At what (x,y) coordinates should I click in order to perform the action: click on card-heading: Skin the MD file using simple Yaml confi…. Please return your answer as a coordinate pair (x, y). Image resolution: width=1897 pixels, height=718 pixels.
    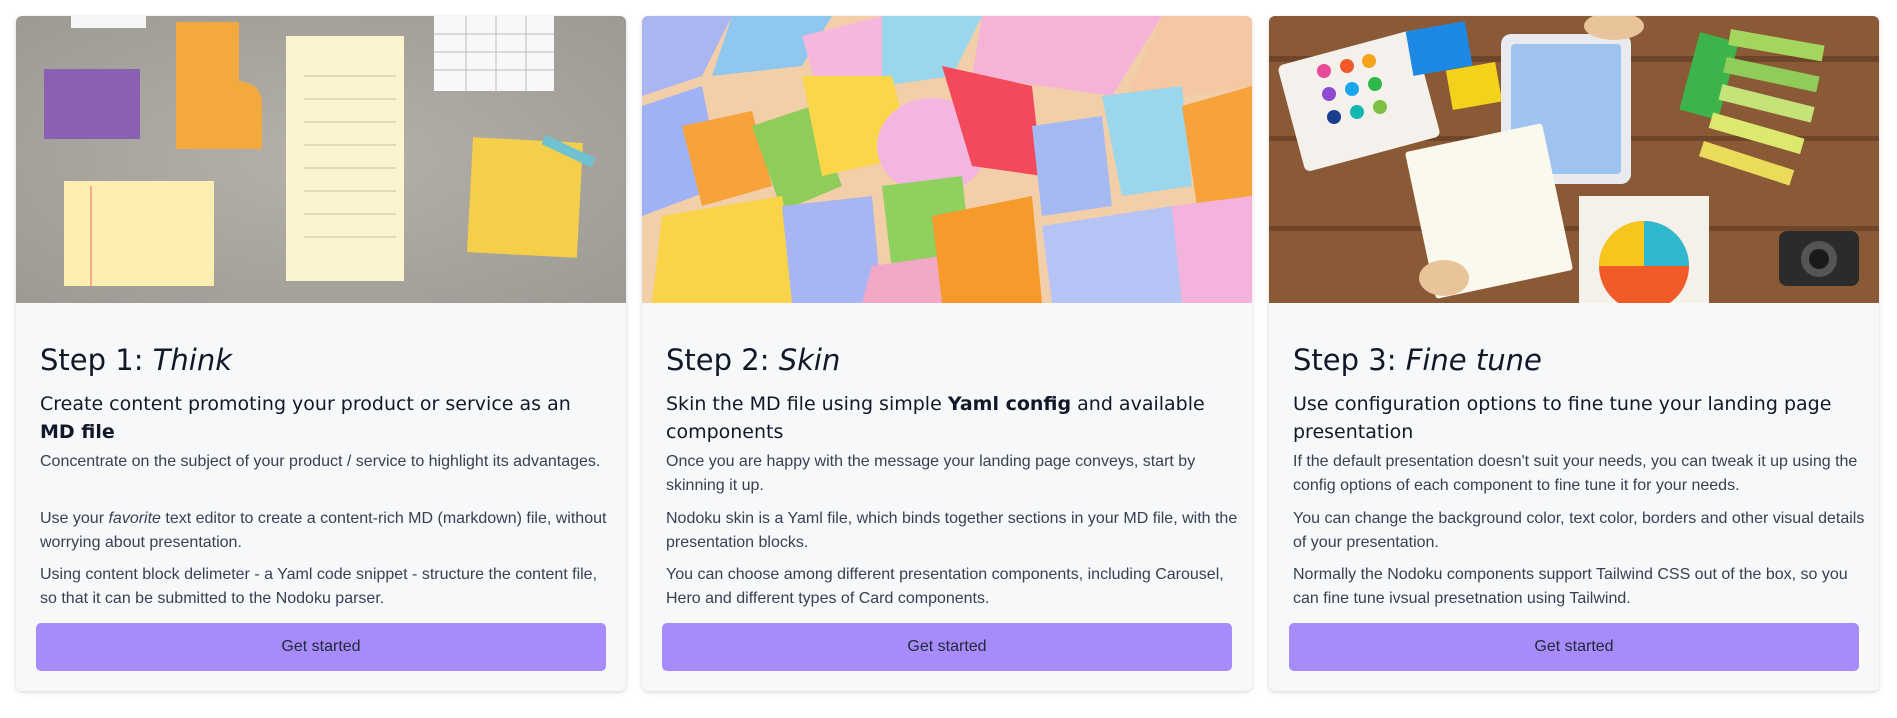
    Looking at the image, I should click on (935, 418).